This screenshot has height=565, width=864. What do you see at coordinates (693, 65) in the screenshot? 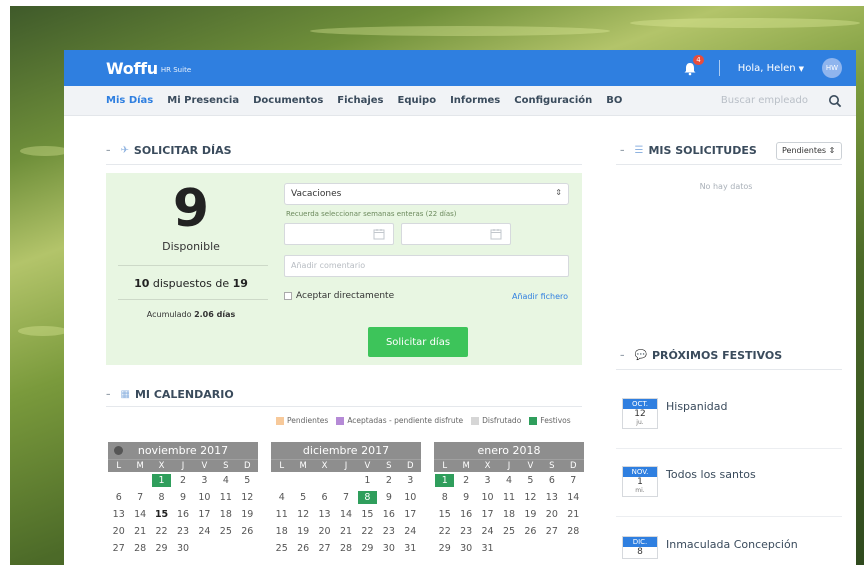
I see `bell-icon: 4` at bounding box center [693, 65].